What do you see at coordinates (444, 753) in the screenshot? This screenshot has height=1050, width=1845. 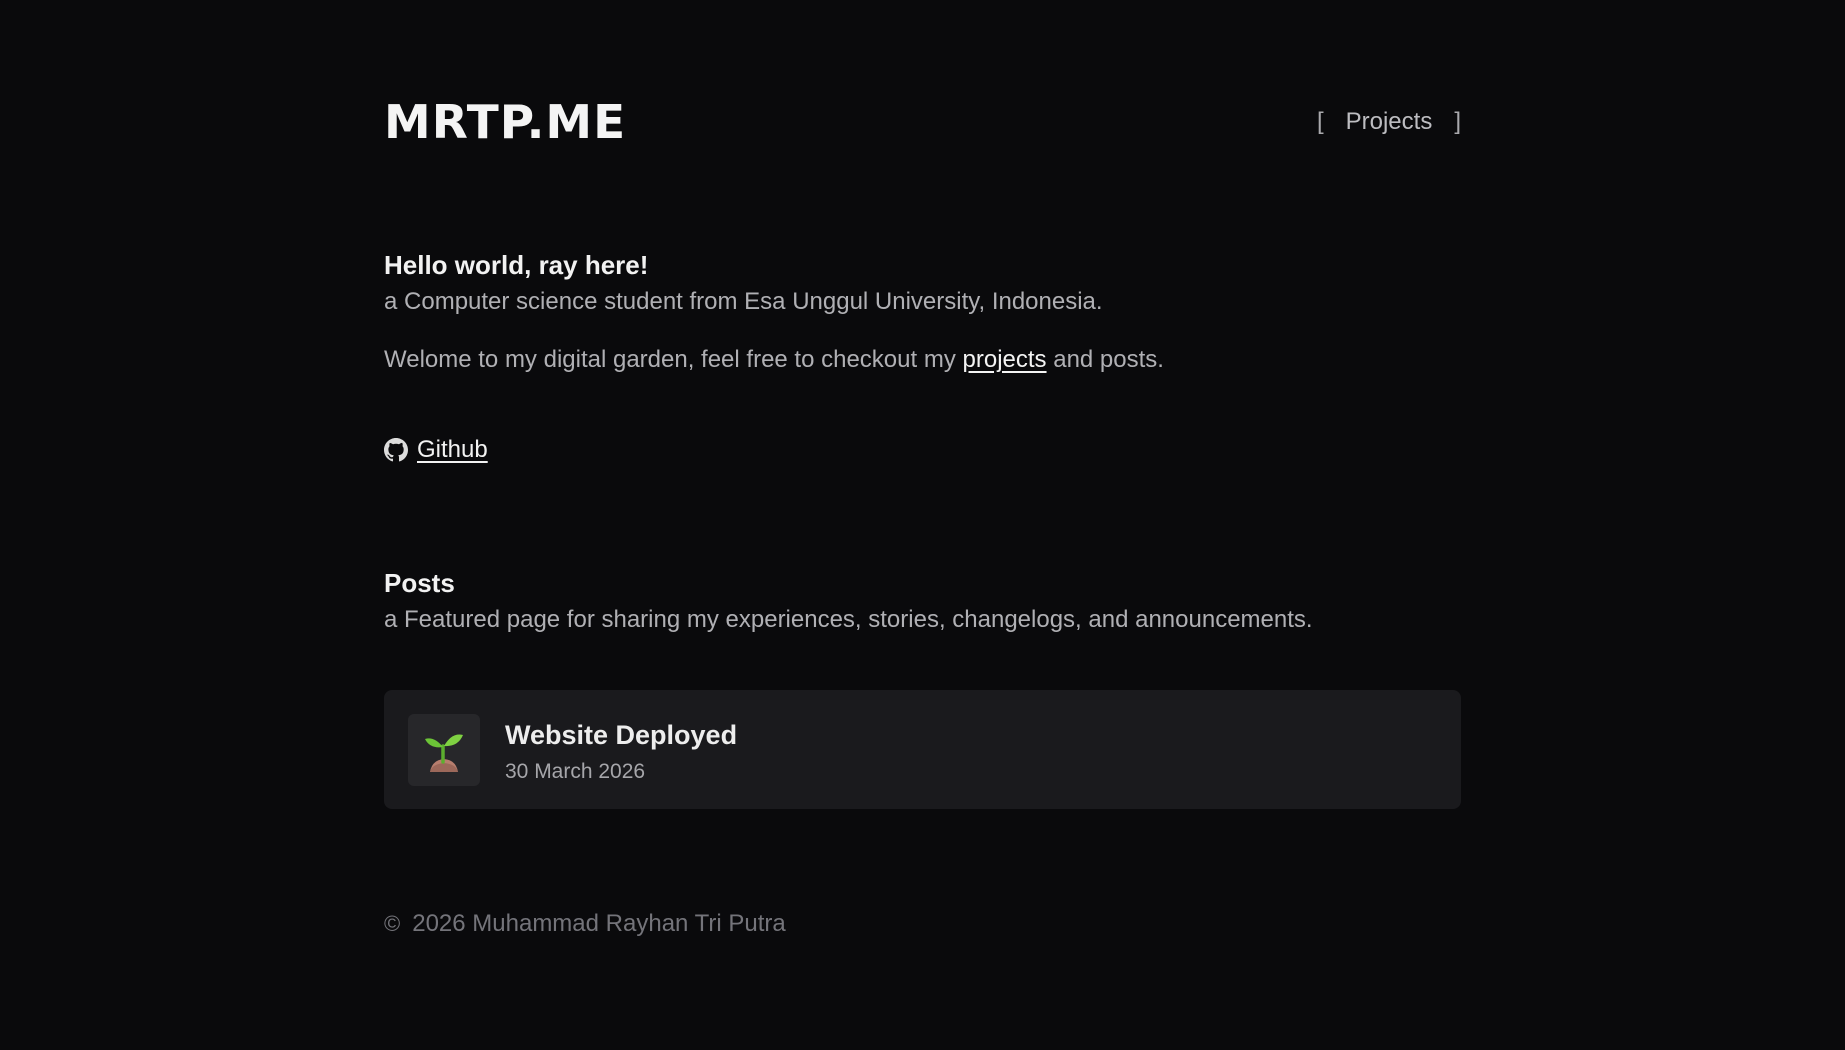 I see `seedling-icon` at bounding box center [444, 753].